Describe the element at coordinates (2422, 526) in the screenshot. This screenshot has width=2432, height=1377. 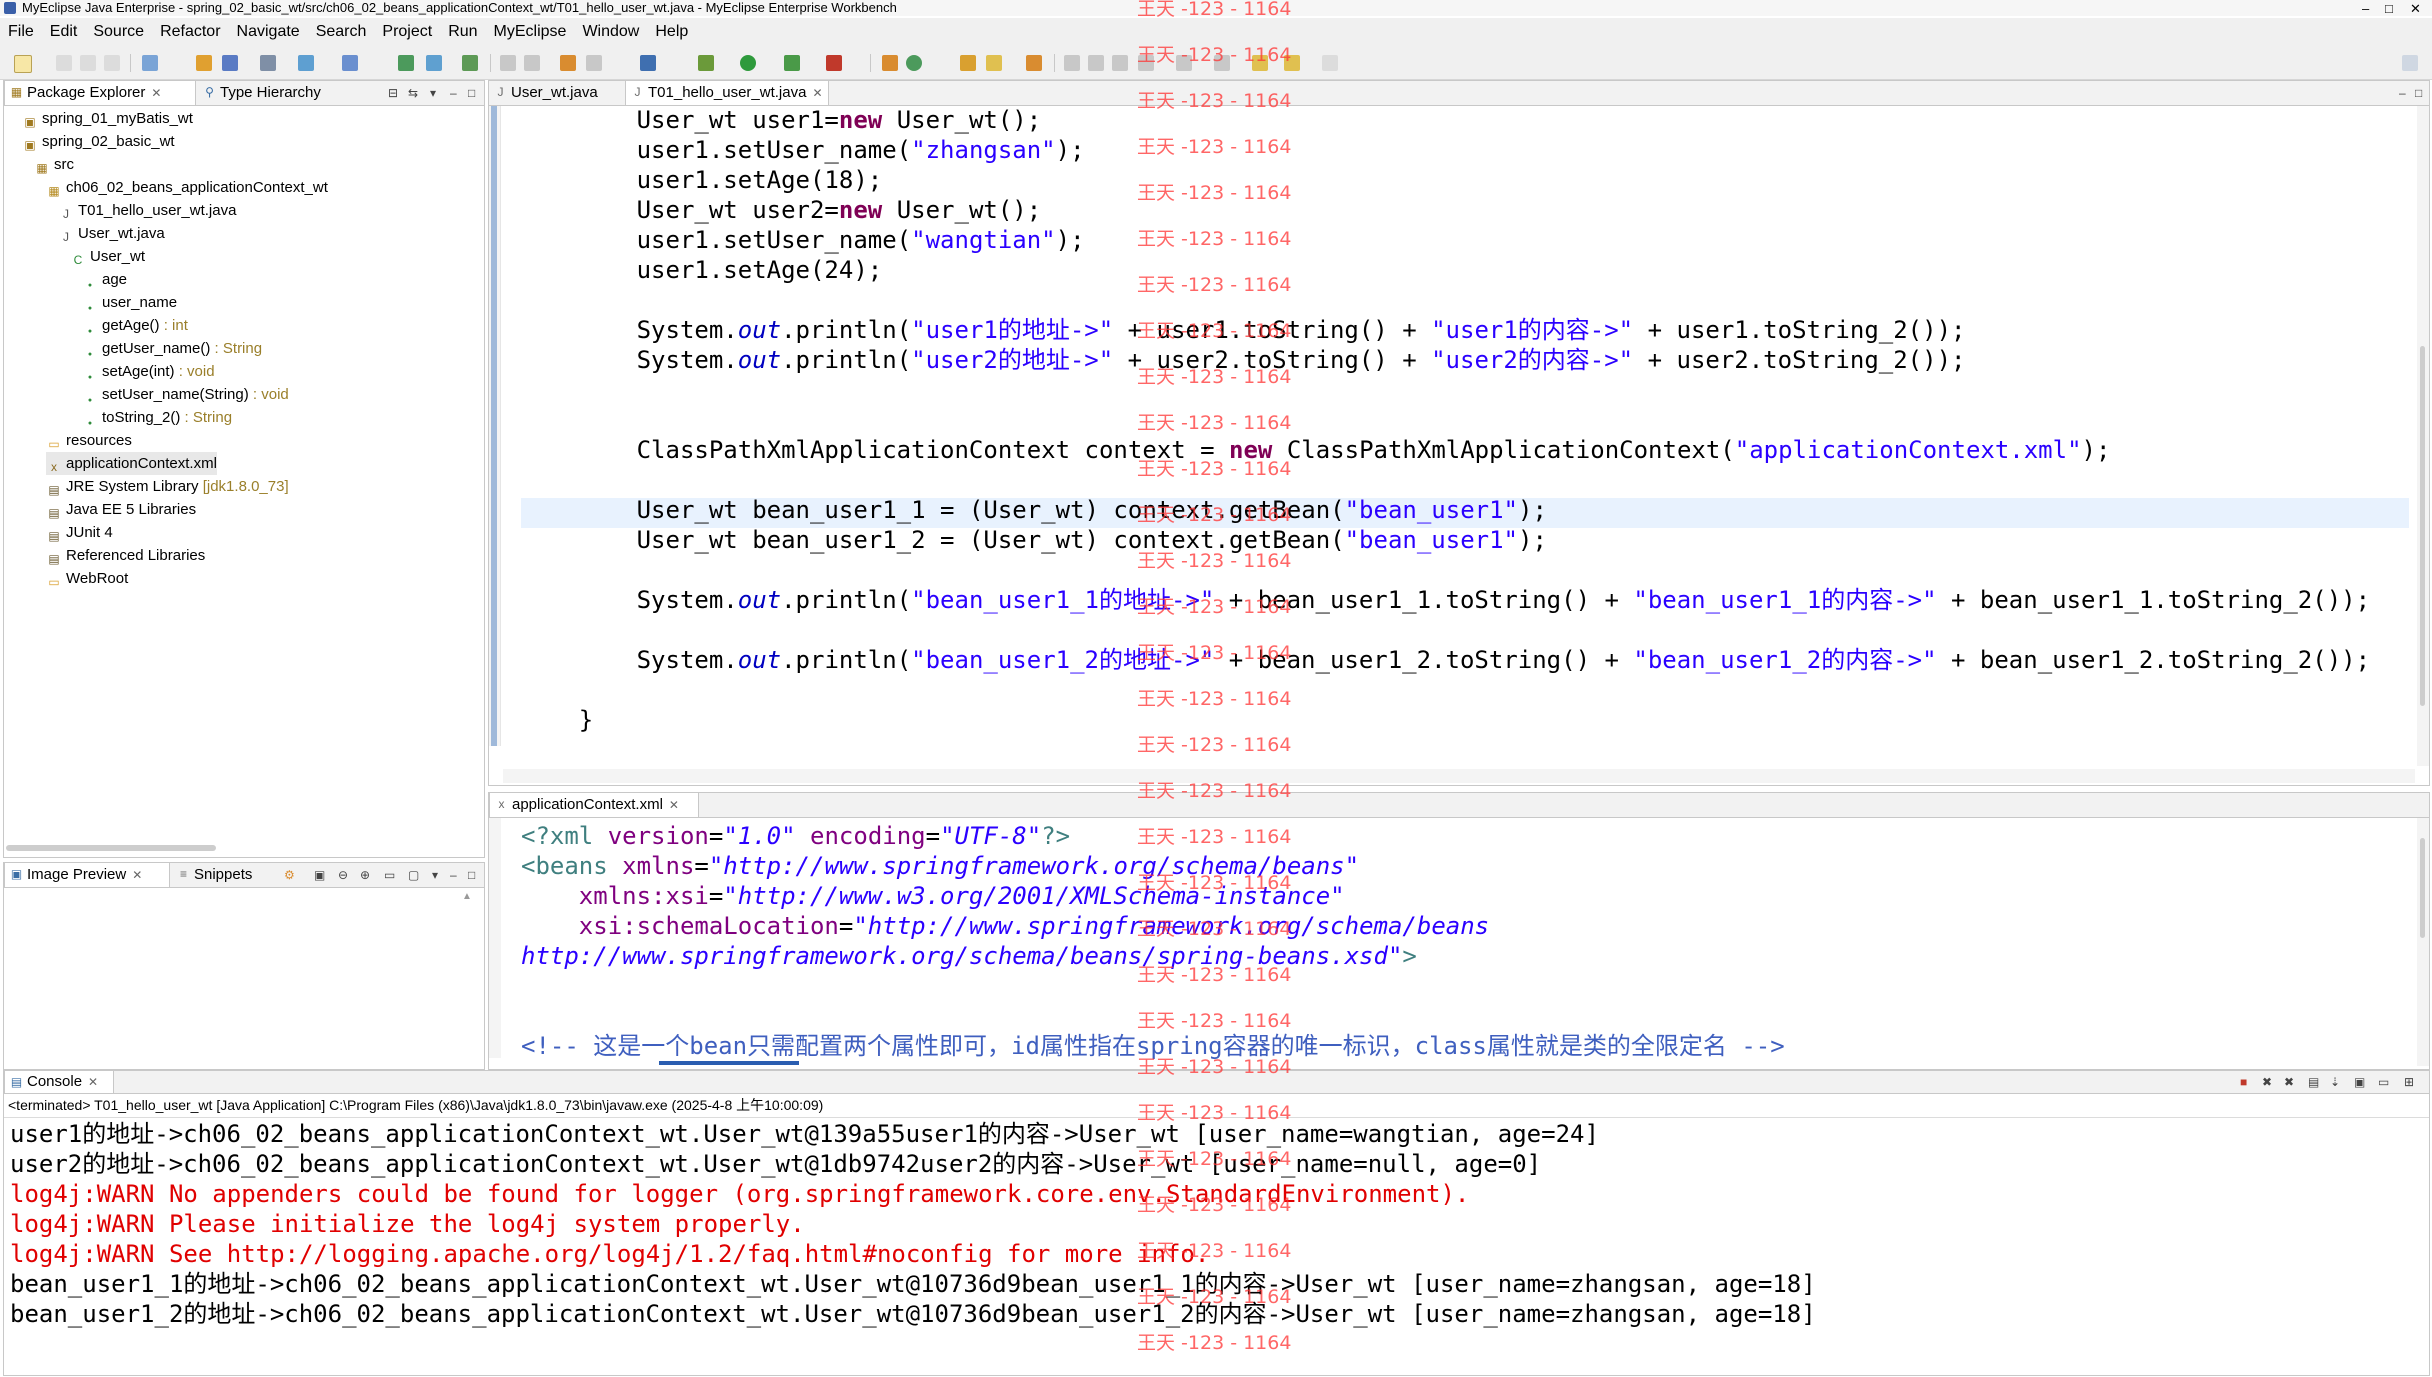
I see `editor-scroll-thumb` at that location.